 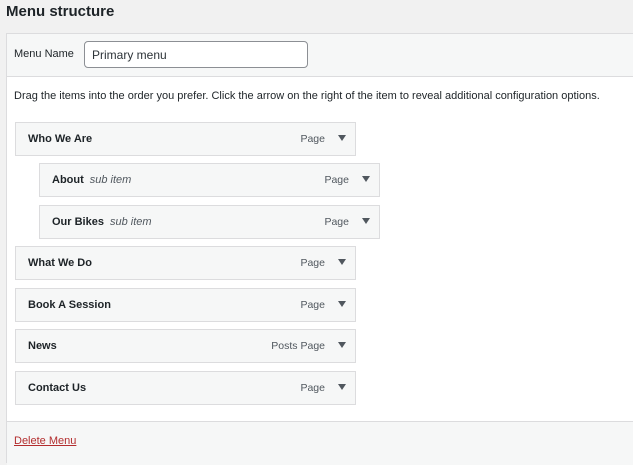 What do you see at coordinates (185, 346) in the screenshot?
I see `menu-item-news: News Posts Page` at bounding box center [185, 346].